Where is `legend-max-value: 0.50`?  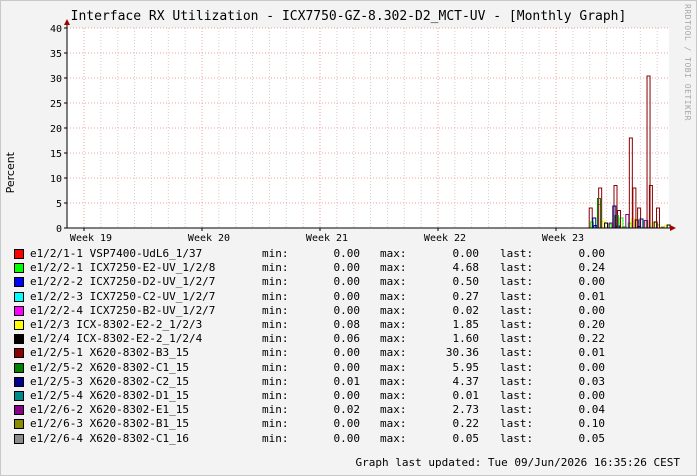 legend-max-value: 0.50 is located at coordinates (466, 282).